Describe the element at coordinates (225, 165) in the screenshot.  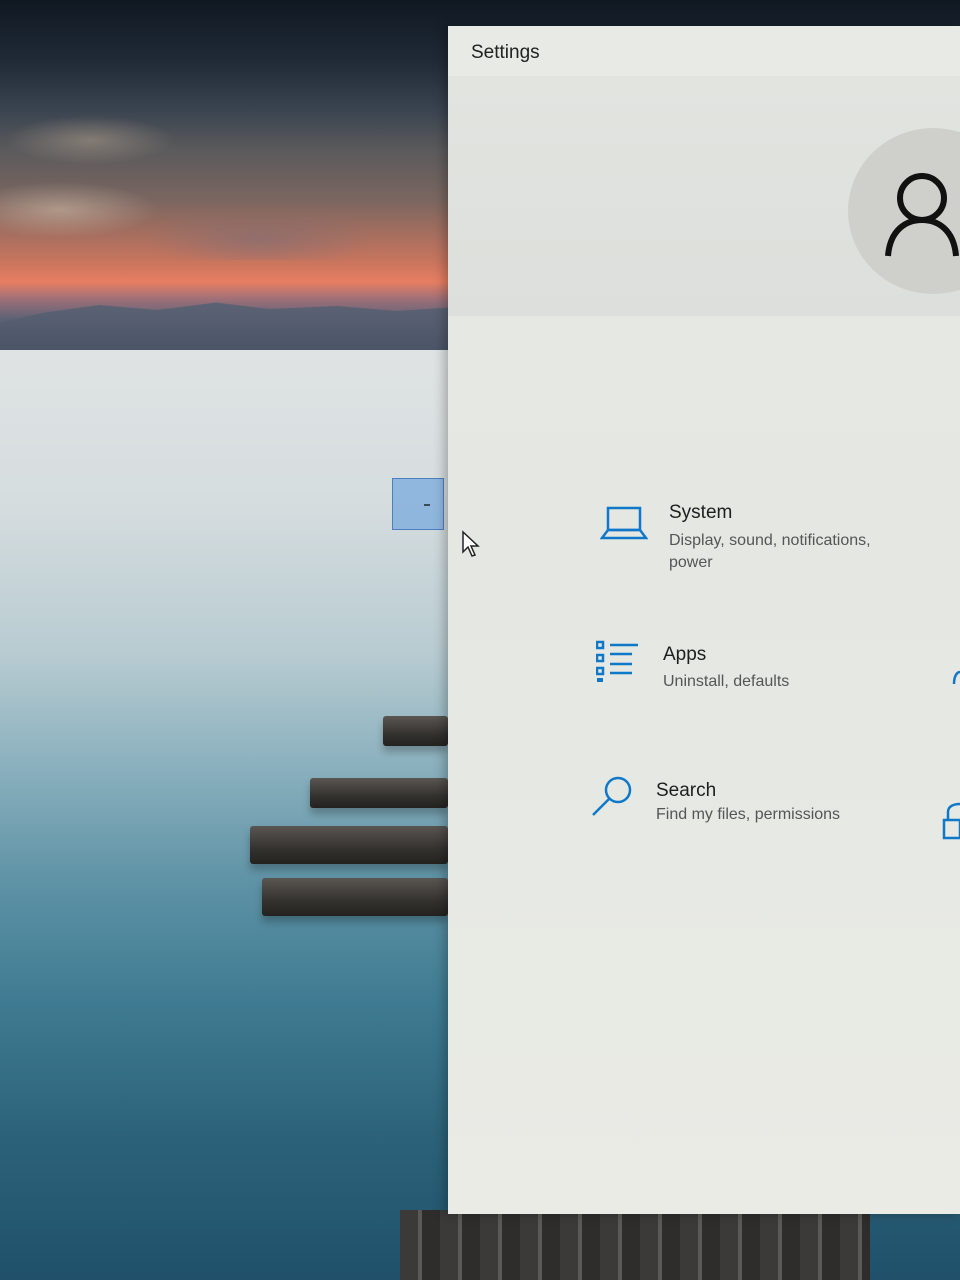
I see `wallpaper-clouds` at that location.